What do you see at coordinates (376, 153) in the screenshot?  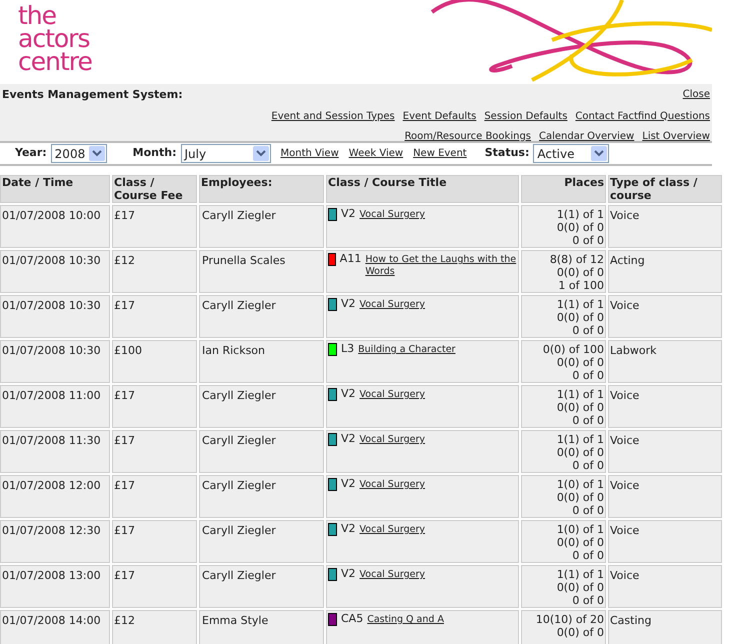 I see `view-link: Week View` at bounding box center [376, 153].